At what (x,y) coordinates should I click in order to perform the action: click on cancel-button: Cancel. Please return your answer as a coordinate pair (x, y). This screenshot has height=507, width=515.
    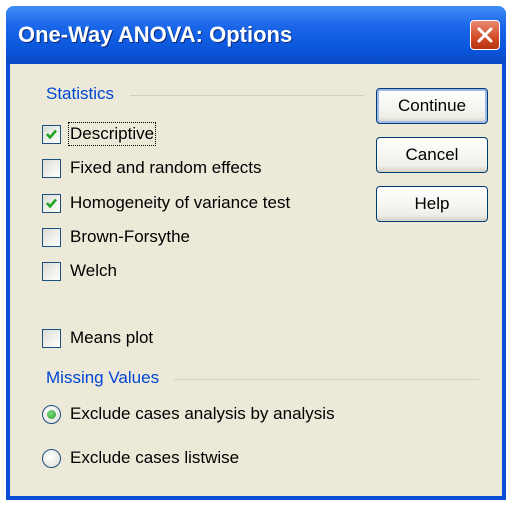
    Looking at the image, I should click on (432, 155).